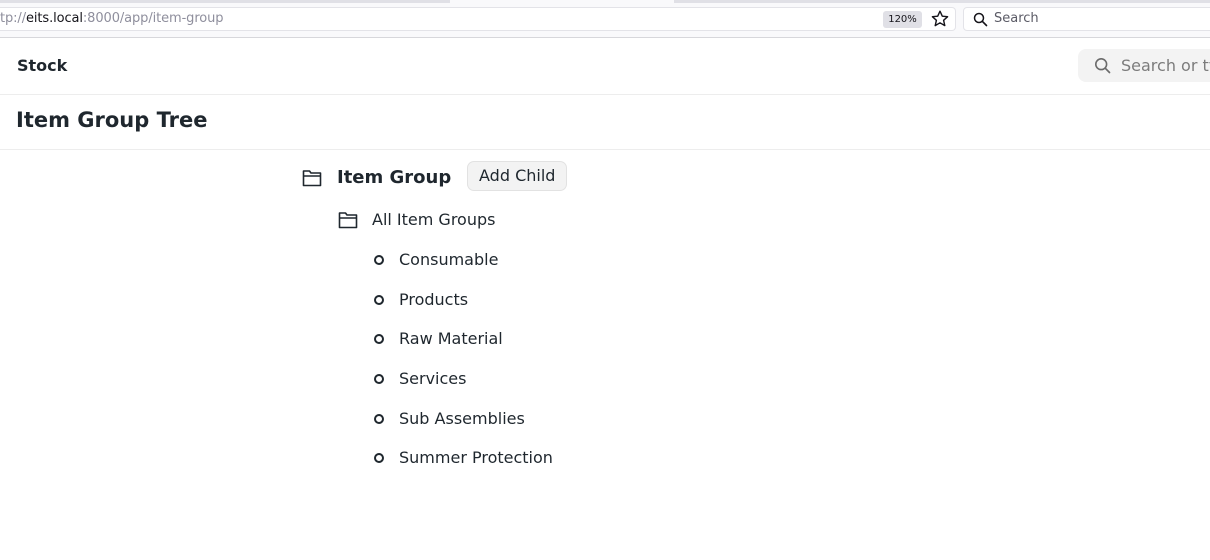 The width and height of the screenshot is (1210, 560). Describe the element at coordinates (605, 122) in the screenshot. I see `page-head: Item Group Tree` at that location.